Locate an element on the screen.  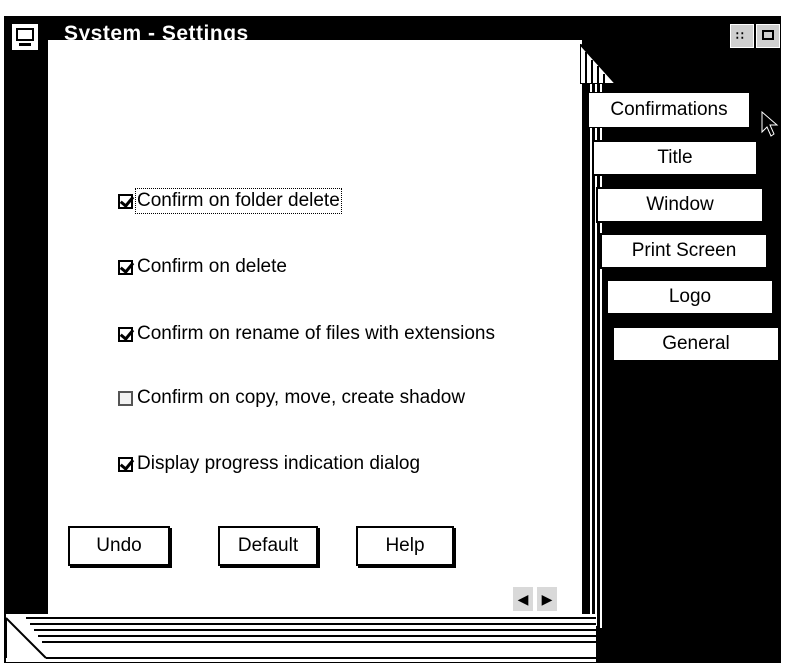
page-edge is located at coordinates (585, 334).